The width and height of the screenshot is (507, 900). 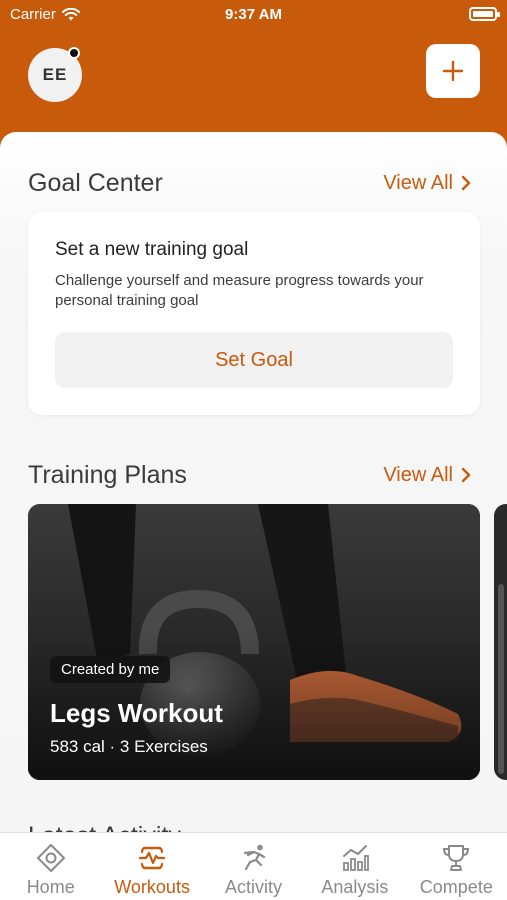 What do you see at coordinates (355, 887) in the screenshot?
I see `tab-label: Analysis` at bounding box center [355, 887].